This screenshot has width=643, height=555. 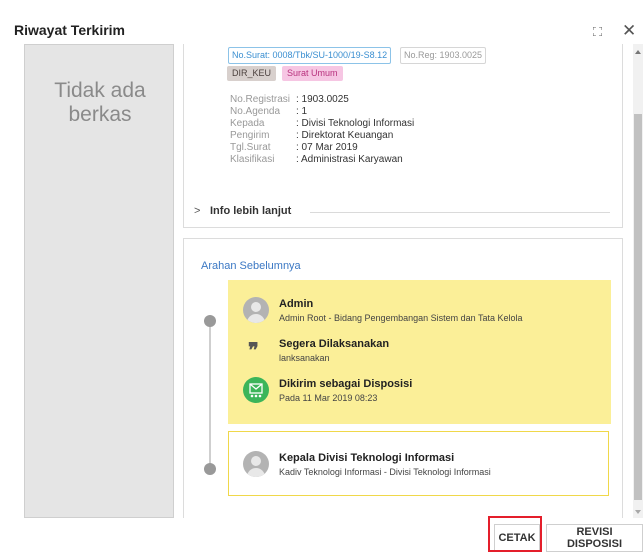 I want to click on print-button: CETAK, so click(x=517, y=538).